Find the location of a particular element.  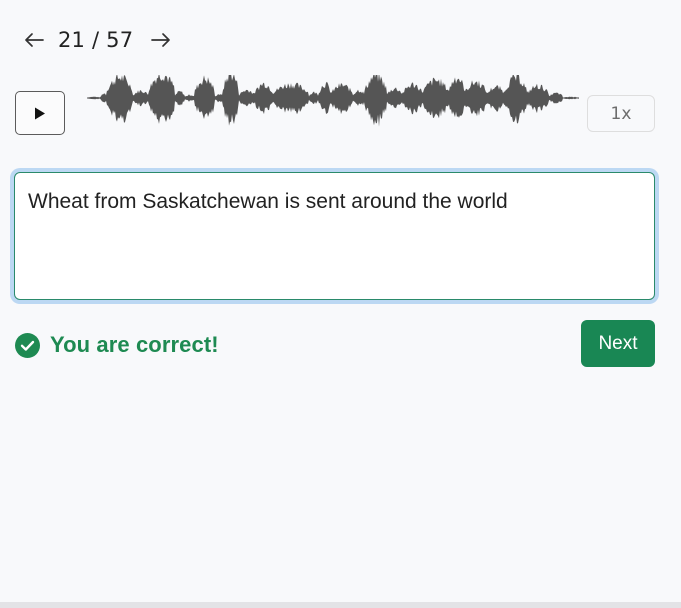

next-question-arrow-button is located at coordinates (161, 40).